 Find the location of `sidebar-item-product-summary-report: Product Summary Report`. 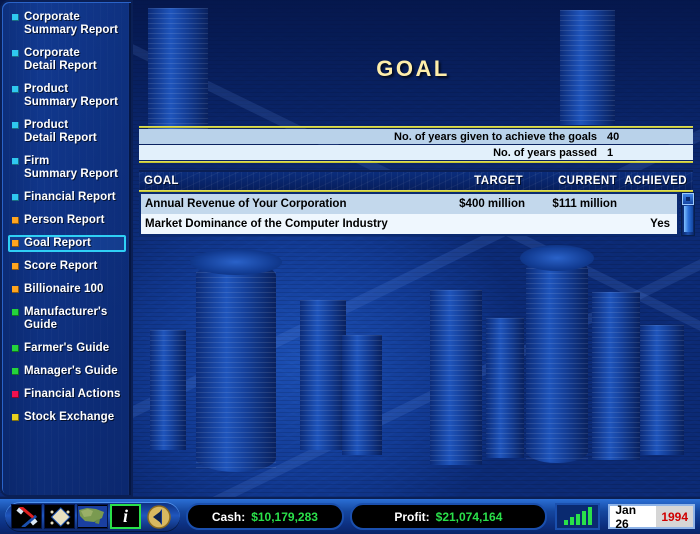

sidebar-item-product-summary-report: Product Summary Report is located at coordinates (67, 96).